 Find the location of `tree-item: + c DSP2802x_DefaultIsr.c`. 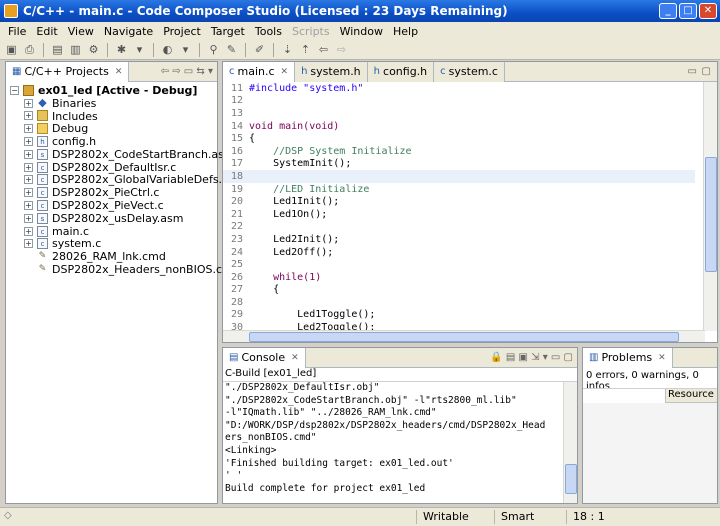

tree-item: + c DSP2802x_DefaultIsr.c is located at coordinates (113, 167).